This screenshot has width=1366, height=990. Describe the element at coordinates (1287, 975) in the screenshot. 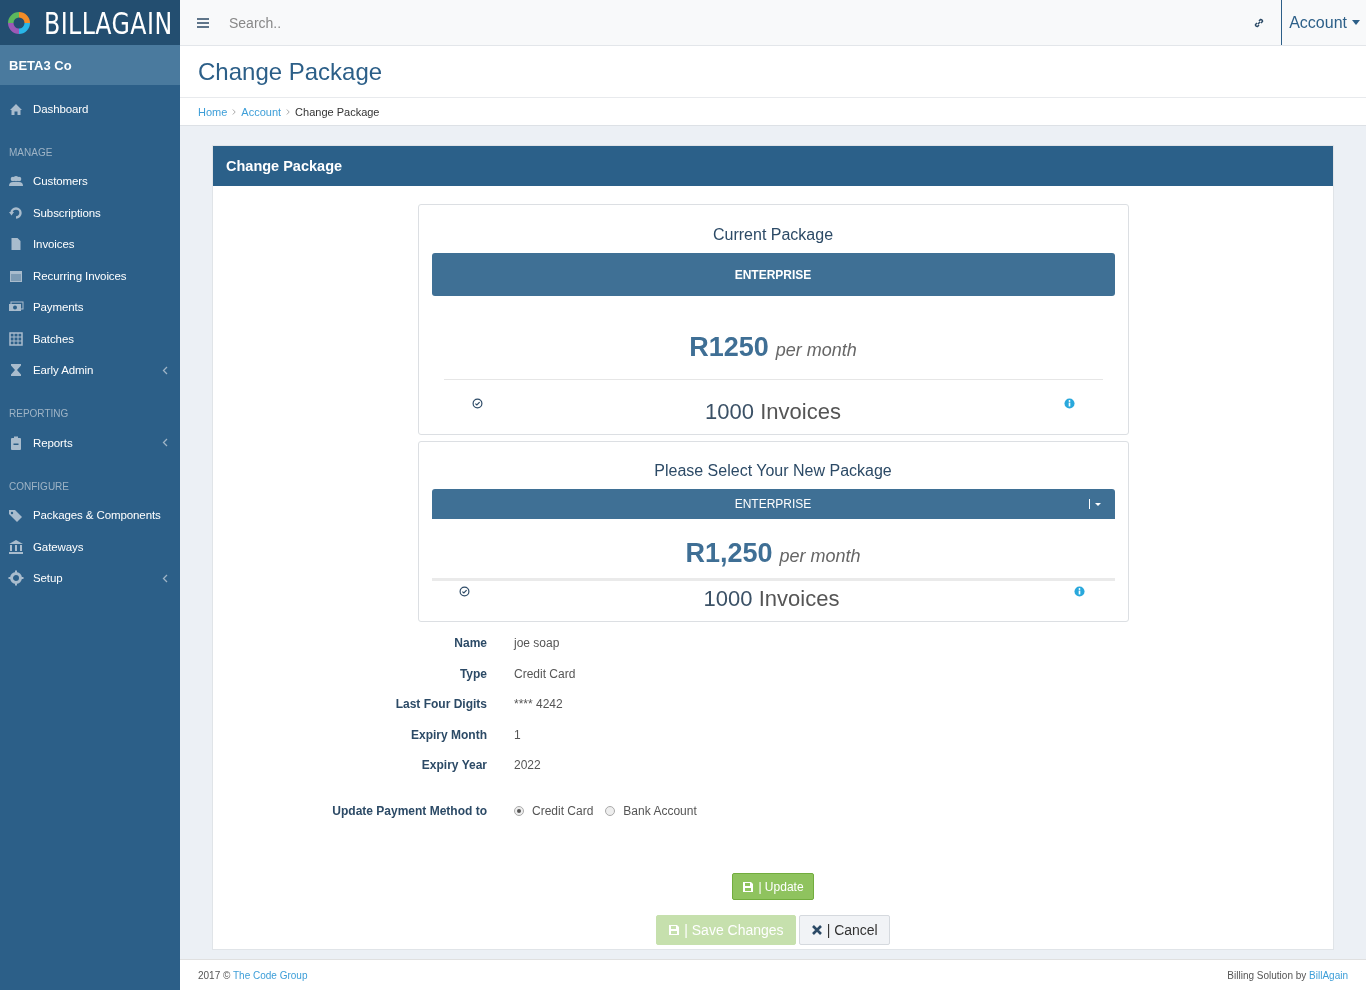

I see `credit-text: Billing Solution by BillAgain` at that location.